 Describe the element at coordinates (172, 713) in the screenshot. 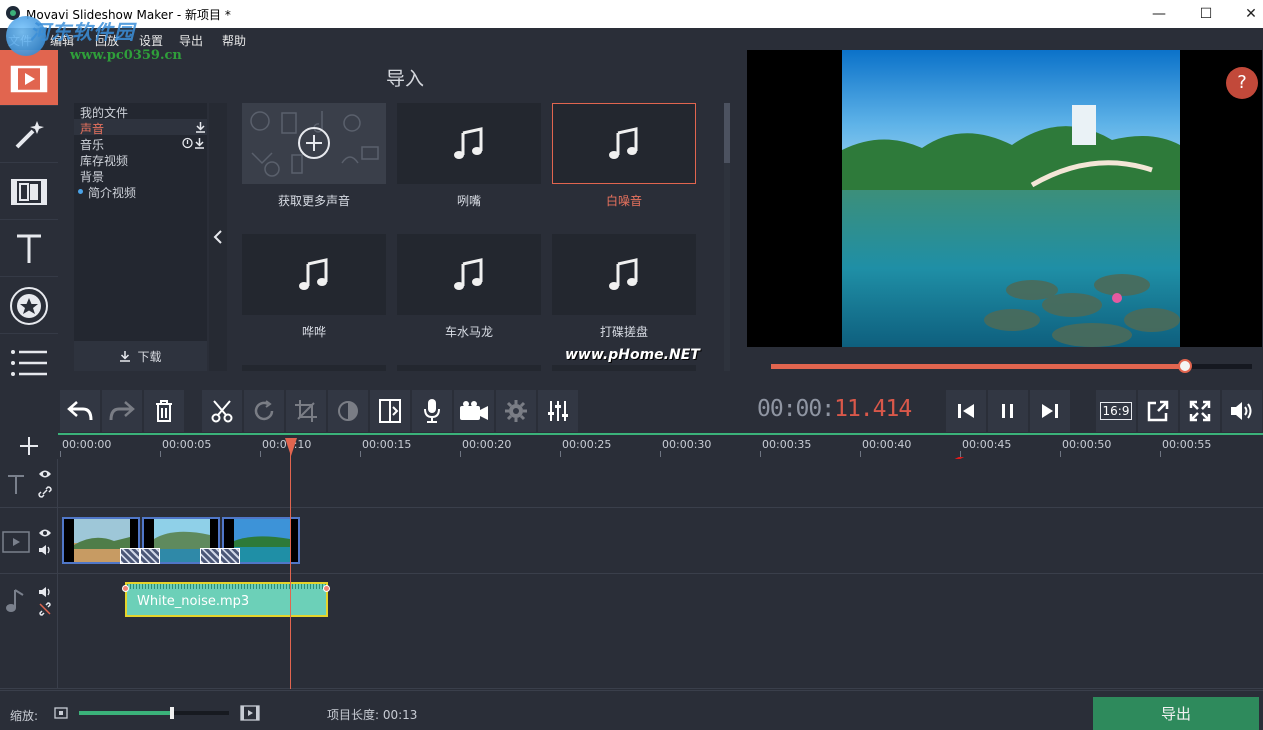

I see `zoom-slider-handle` at that location.